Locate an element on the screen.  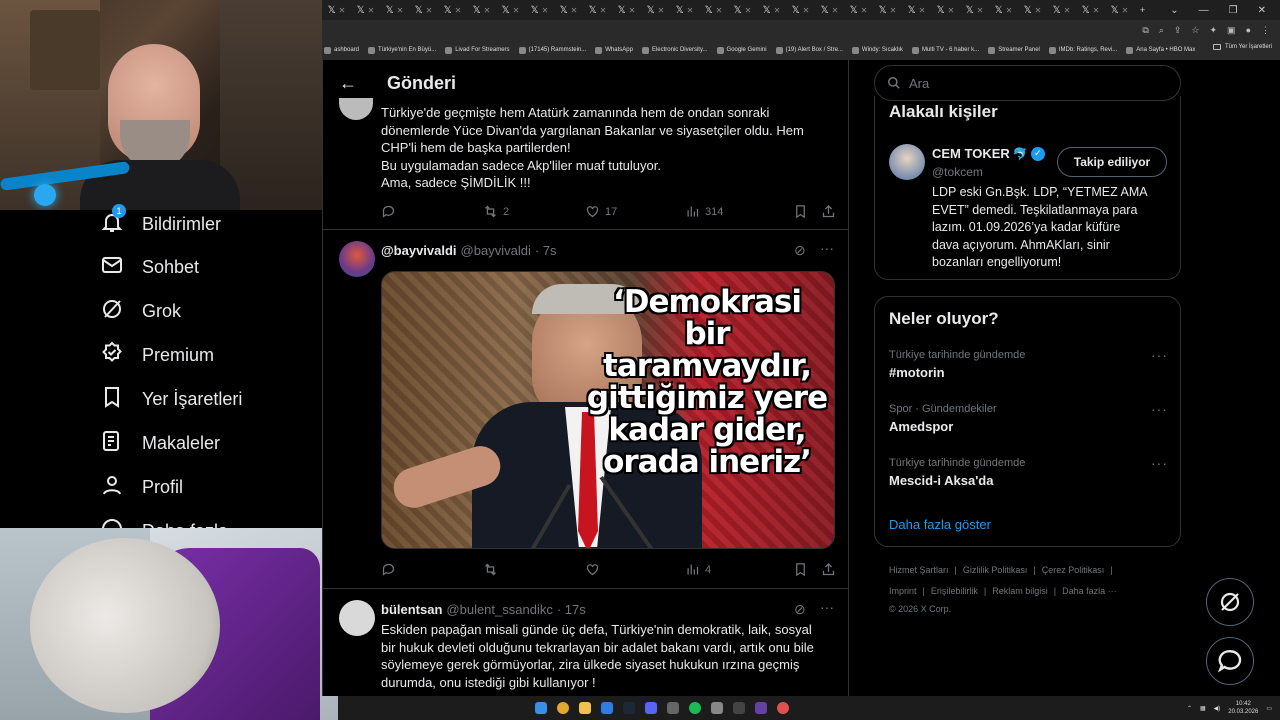
nav-notifications: 1 Bildirimler is located at coordinates (160, 221).